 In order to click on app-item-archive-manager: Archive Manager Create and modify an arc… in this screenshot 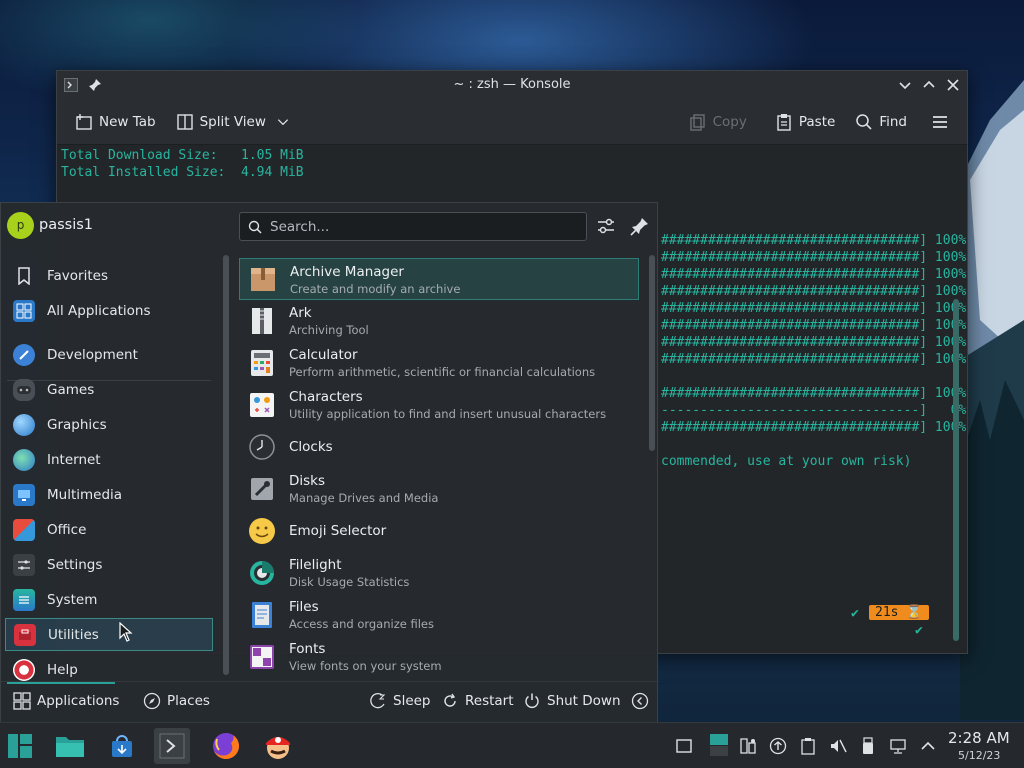, I will do `click(439, 279)`.